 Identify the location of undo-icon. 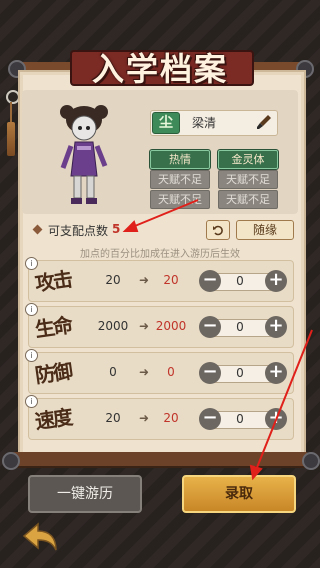
(218, 230).